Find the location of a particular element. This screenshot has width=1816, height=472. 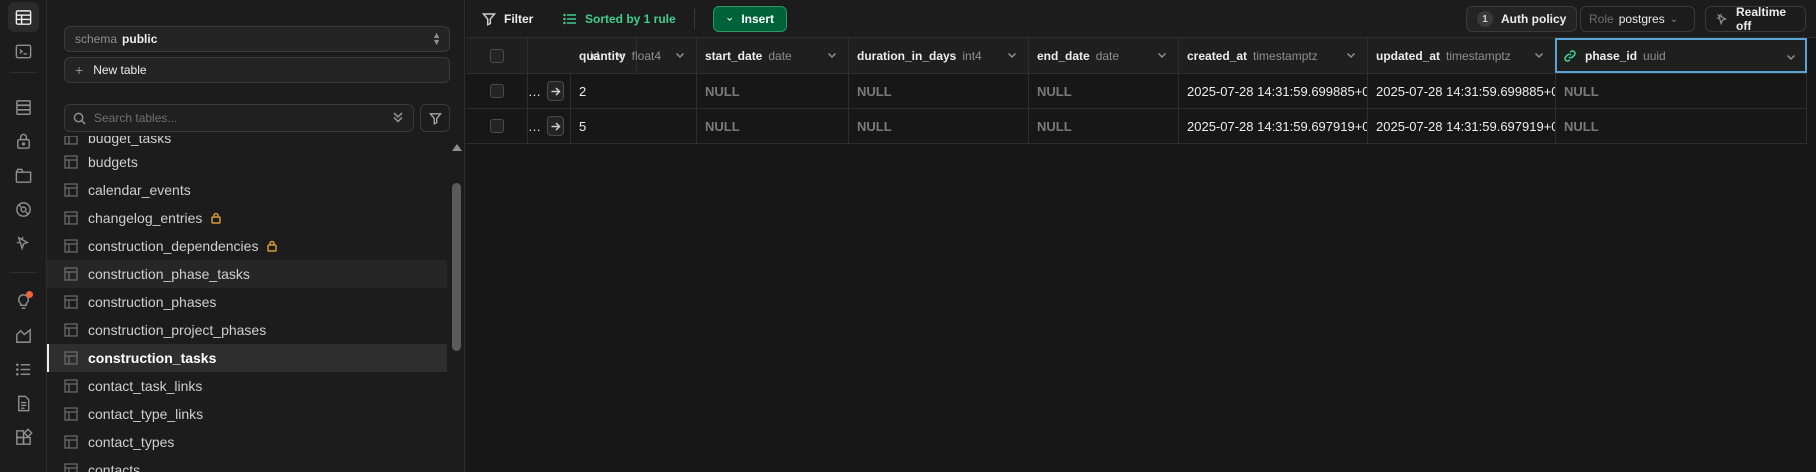

table-item: construction_phase_tasks is located at coordinates (247, 274).